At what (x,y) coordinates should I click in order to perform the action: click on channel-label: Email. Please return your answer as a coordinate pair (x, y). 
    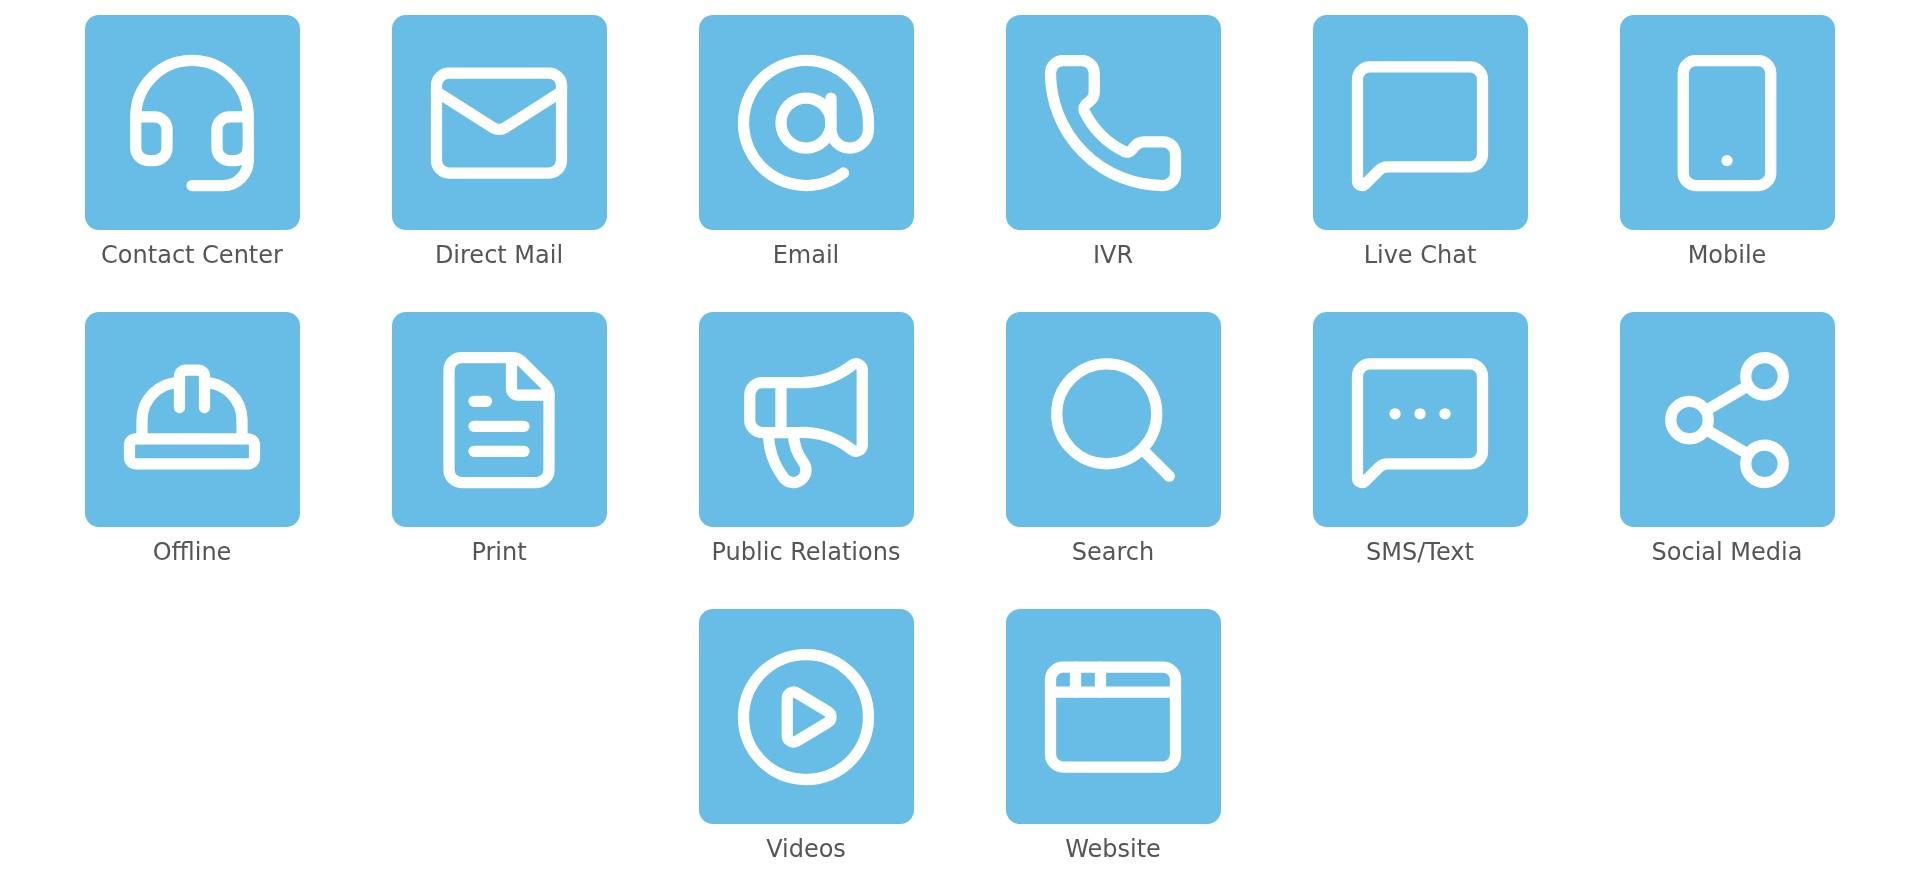
    Looking at the image, I should click on (806, 255).